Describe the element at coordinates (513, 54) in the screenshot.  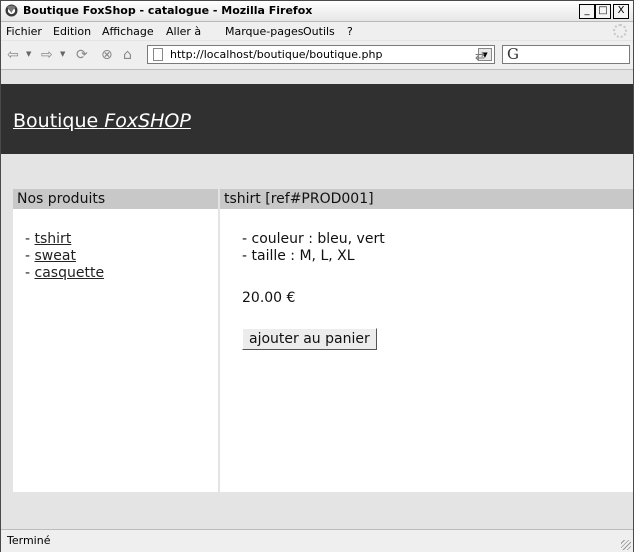
I see `google-search-icon: G` at that location.